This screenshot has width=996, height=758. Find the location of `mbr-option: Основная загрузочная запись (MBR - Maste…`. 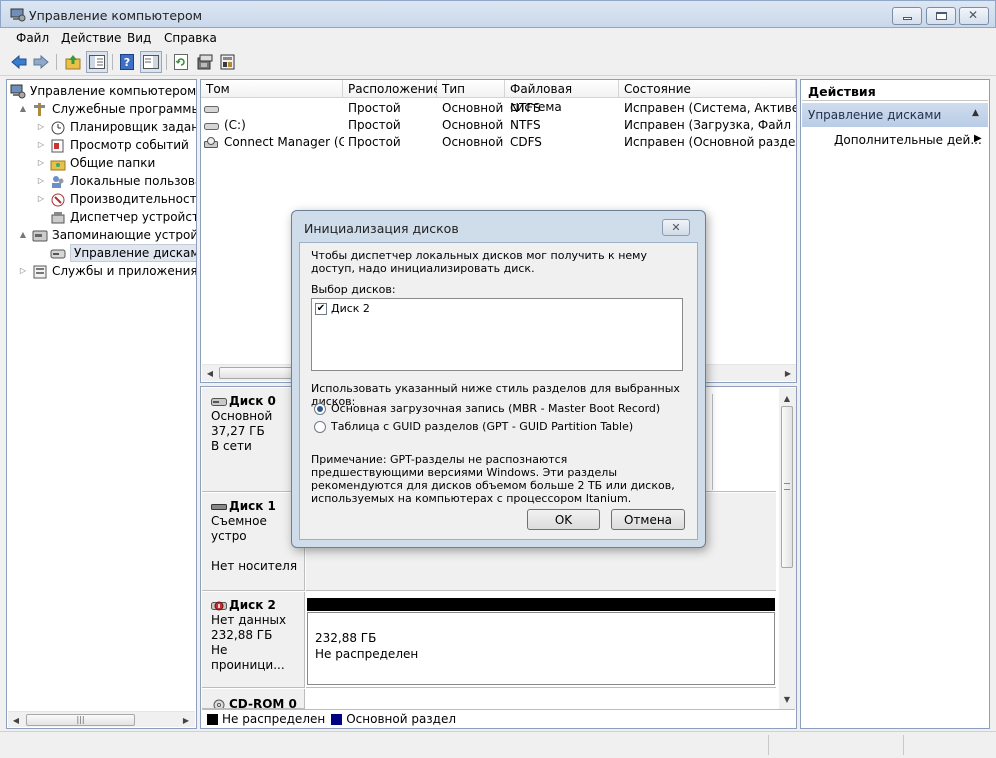

mbr-option: Основная загрузочная запись (MBR - Maste… is located at coordinates (487, 408).